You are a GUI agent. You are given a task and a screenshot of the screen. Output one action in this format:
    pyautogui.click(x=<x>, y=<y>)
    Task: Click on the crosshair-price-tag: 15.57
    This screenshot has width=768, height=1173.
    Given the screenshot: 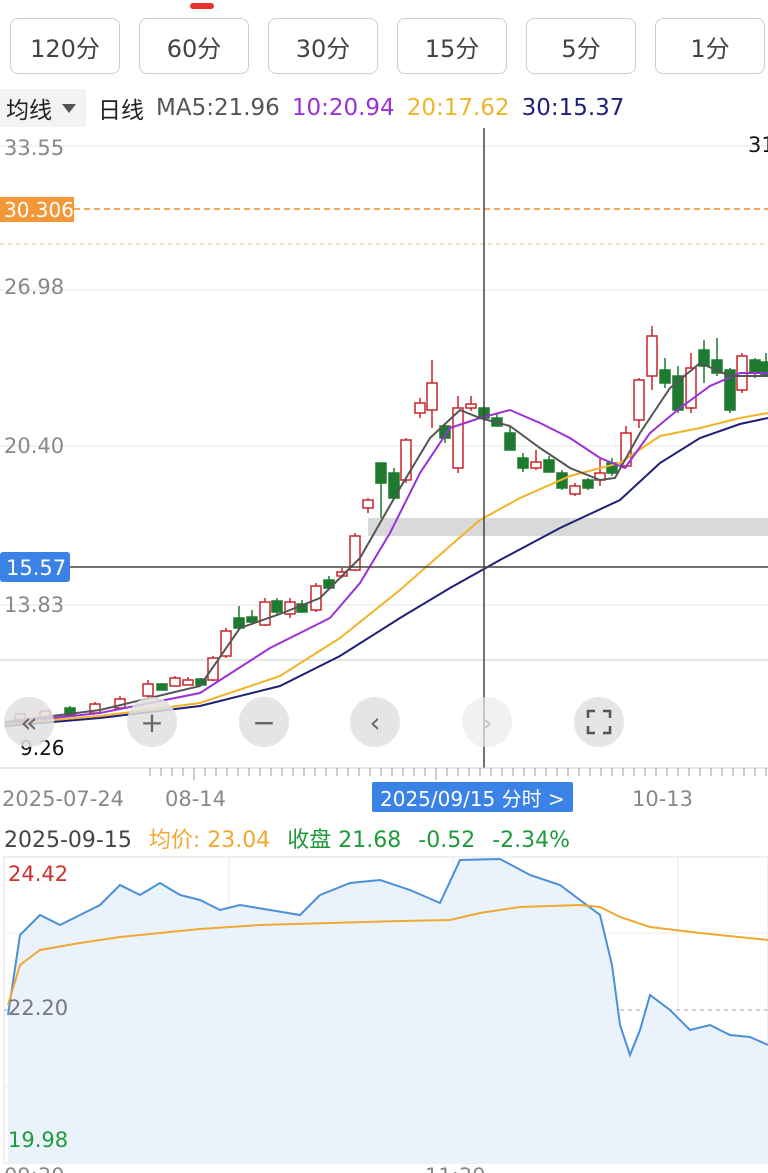 What is the action you would take?
    pyautogui.click(x=36, y=568)
    